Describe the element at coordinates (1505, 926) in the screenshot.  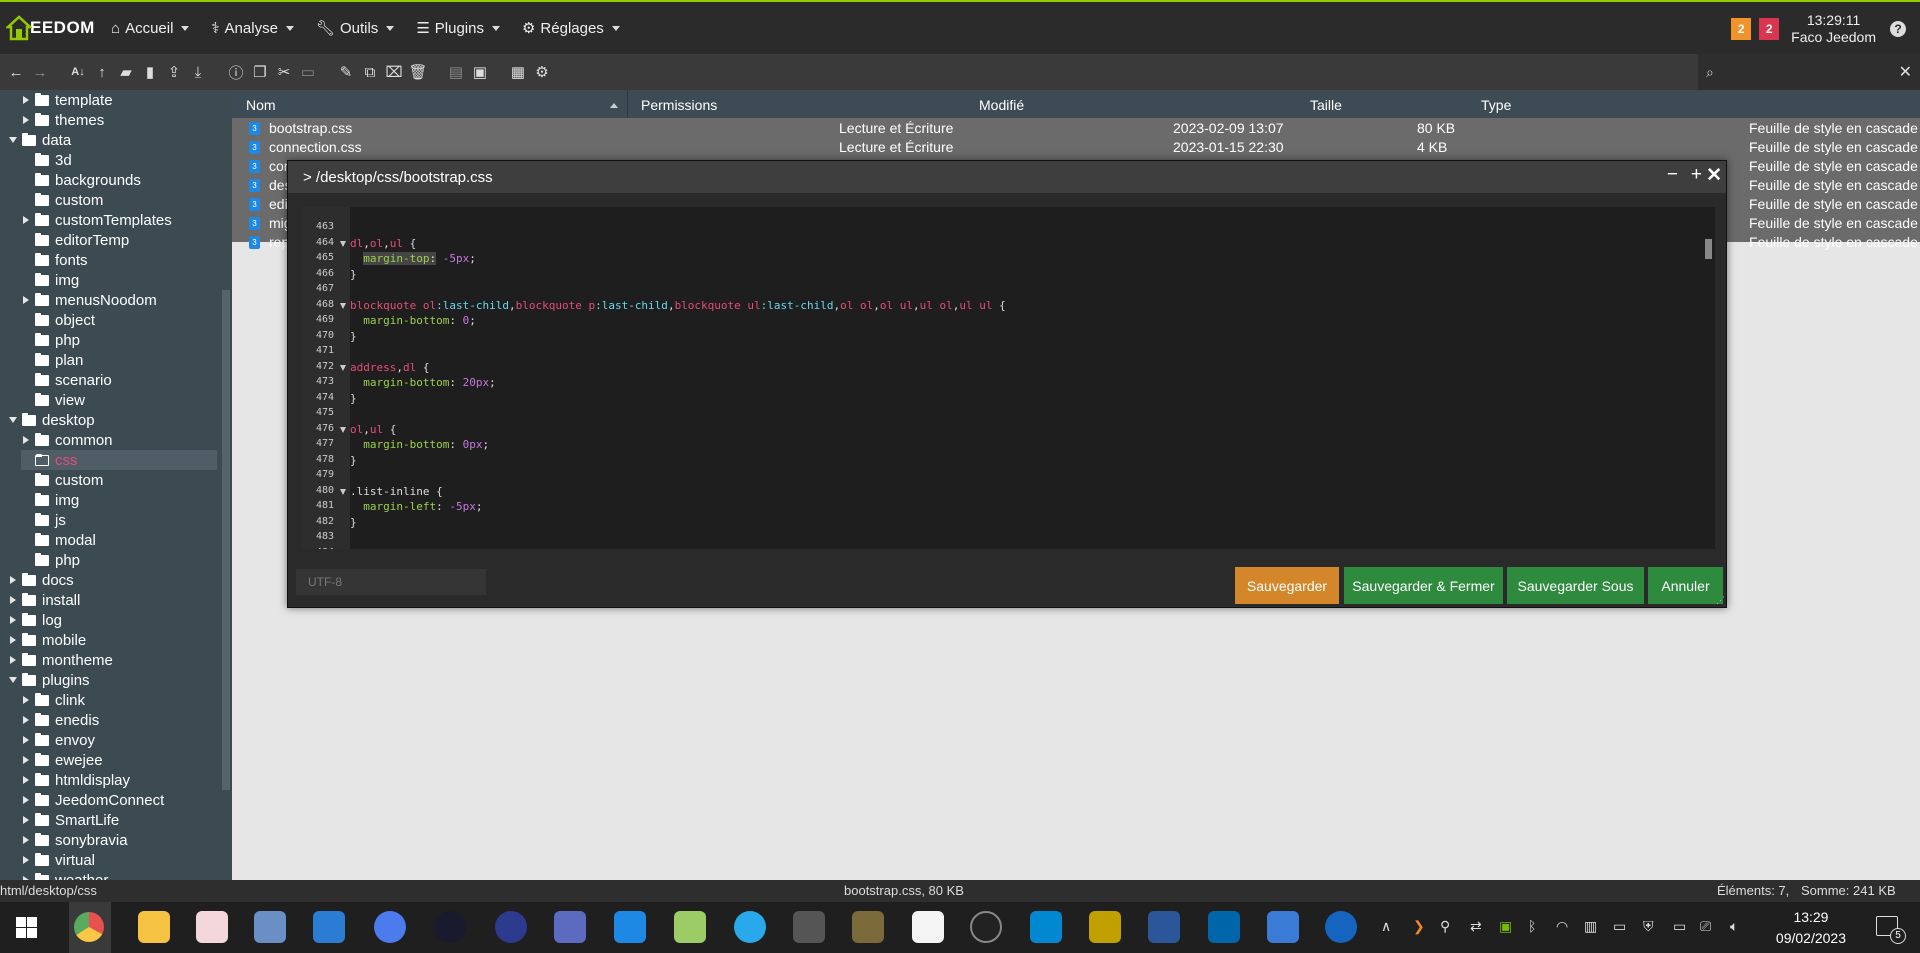
I see `tray-nvidia-icon: ▣` at that location.